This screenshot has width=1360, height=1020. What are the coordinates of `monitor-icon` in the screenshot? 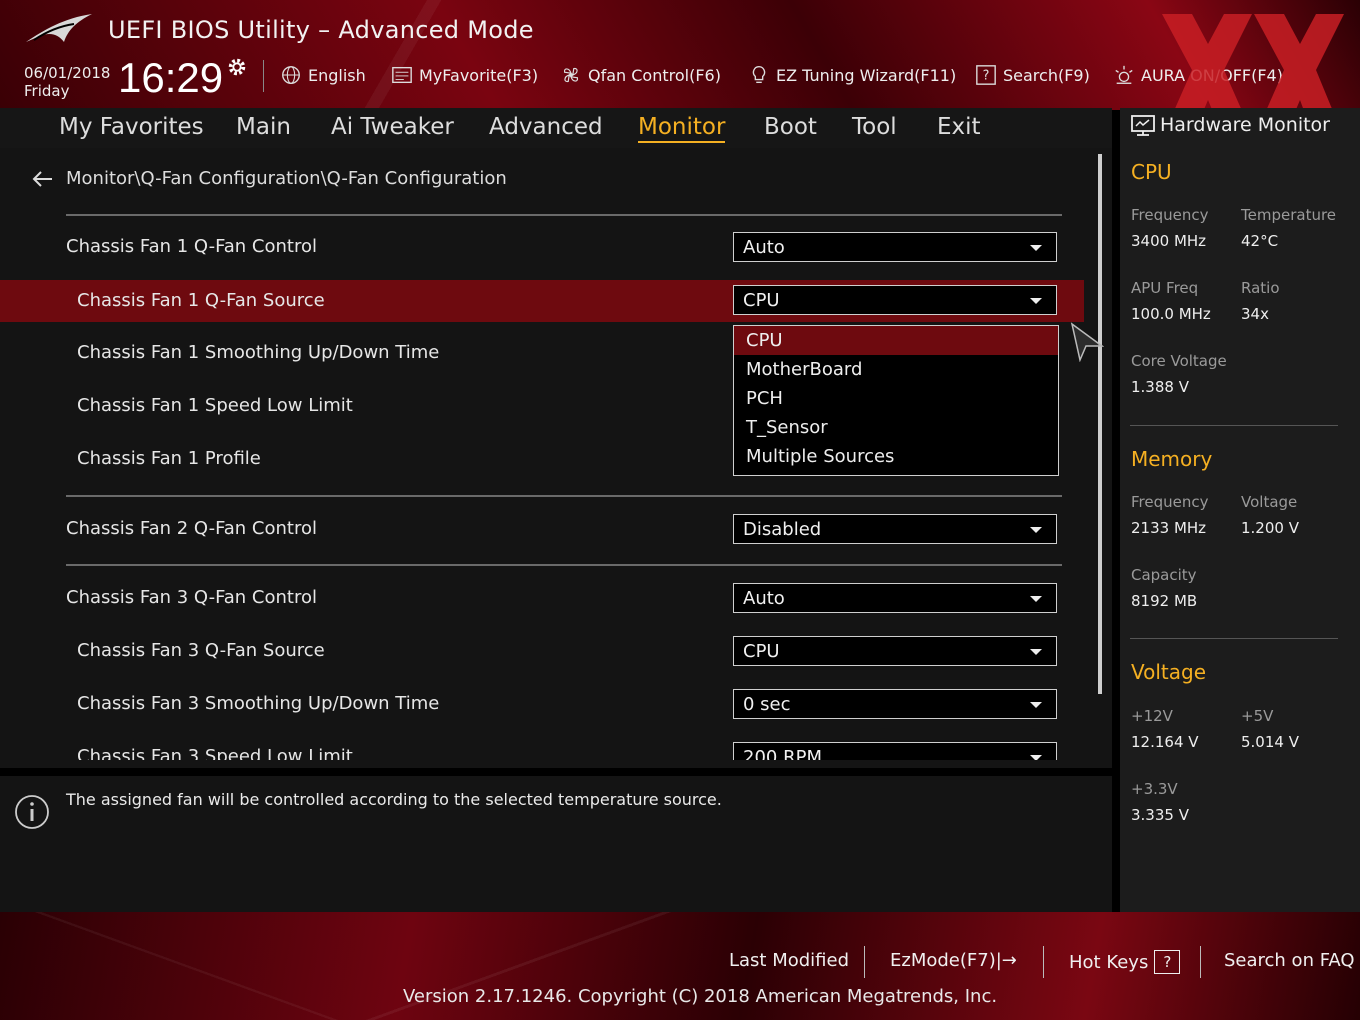 It's located at (1143, 125).